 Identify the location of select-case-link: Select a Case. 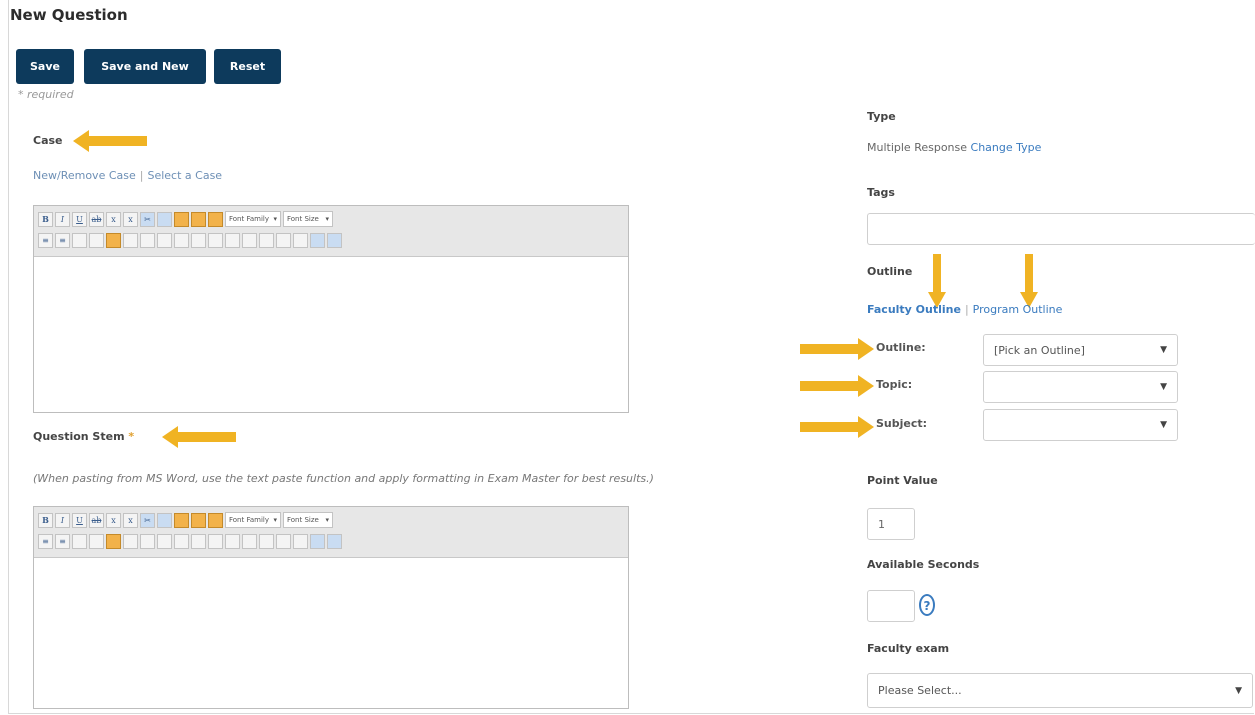
(184, 175).